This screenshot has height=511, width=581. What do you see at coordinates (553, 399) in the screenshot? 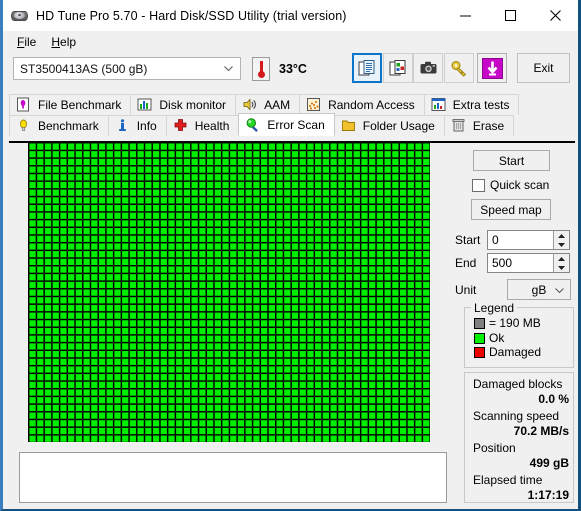
I see `damaged-blocks-value: 0.0 %` at bounding box center [553, 399].